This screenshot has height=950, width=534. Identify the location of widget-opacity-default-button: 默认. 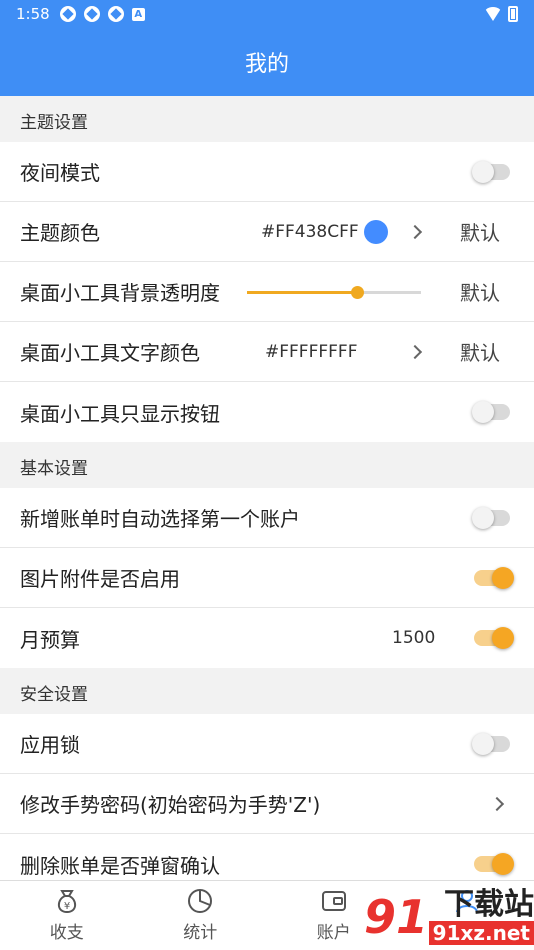
(480, 291).